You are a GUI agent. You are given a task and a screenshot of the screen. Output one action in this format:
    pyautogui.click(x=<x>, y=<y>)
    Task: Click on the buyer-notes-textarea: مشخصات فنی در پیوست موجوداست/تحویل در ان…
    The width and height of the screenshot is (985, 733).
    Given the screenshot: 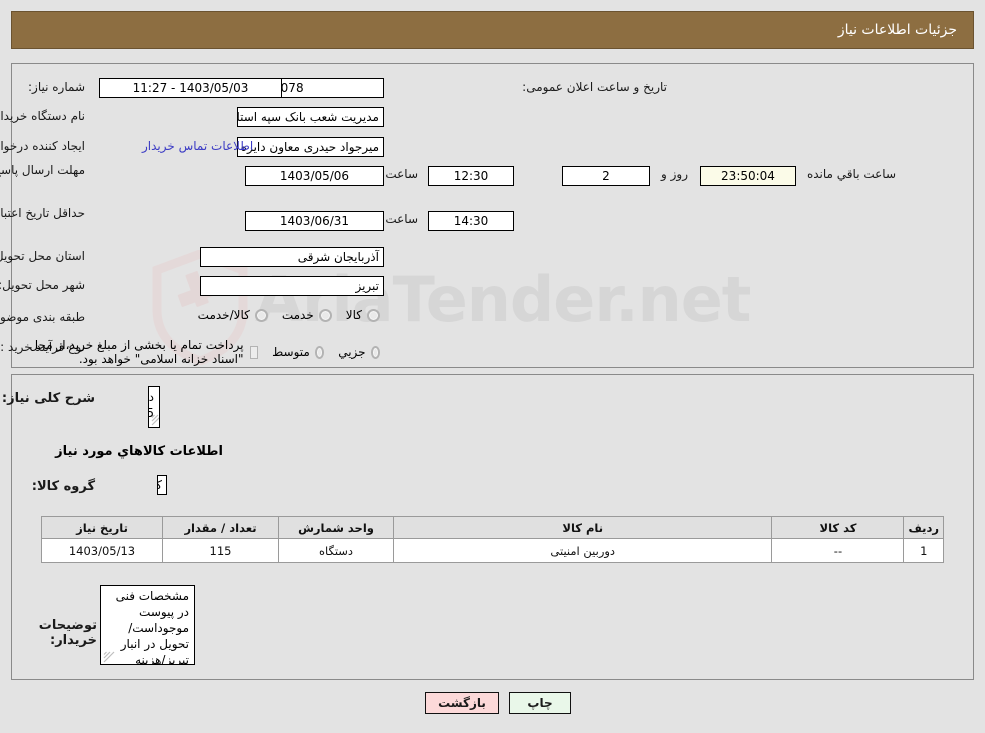 What is the action you would take?
    pyautogui.click(x=147, y=625)
    